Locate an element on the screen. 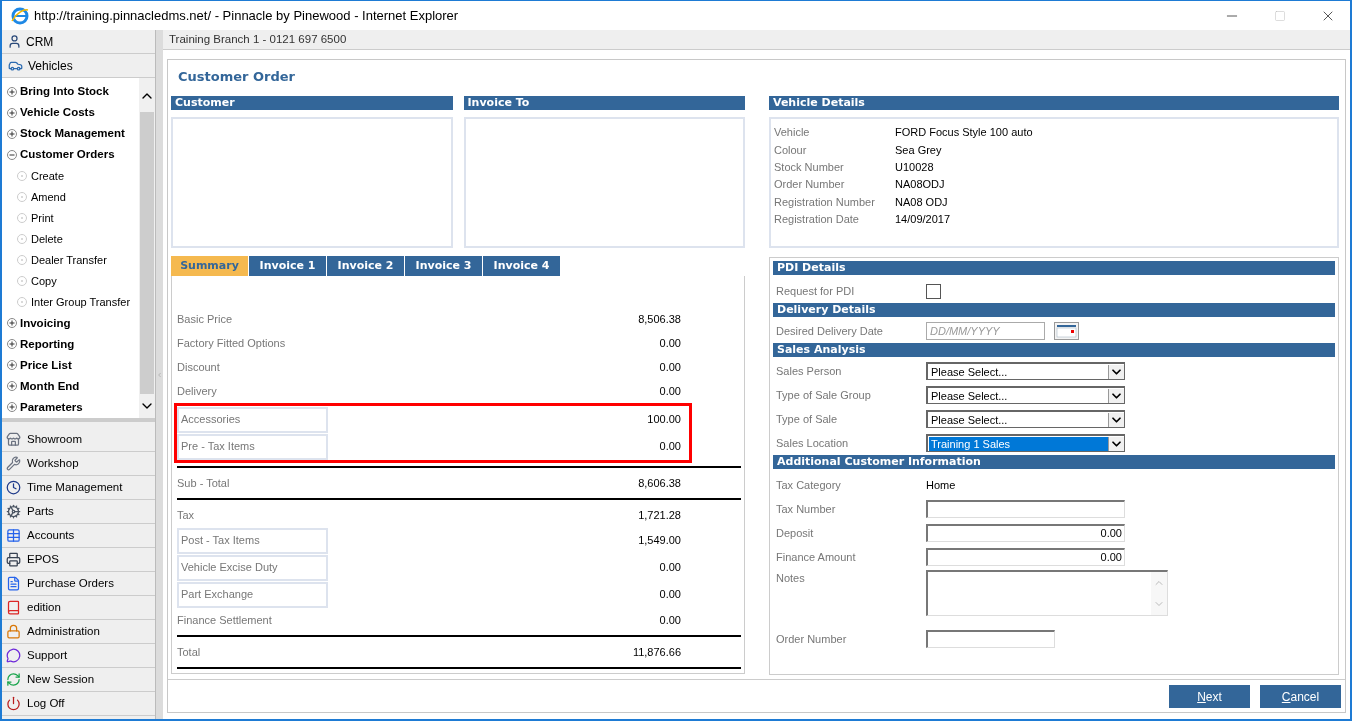 The height and width of the screenshot is (721, 1352). window-title: http://training.pinnacledms.net/ - Pinnacle by Pinewood - Internet Explorer is located at coordinates (246, 15).